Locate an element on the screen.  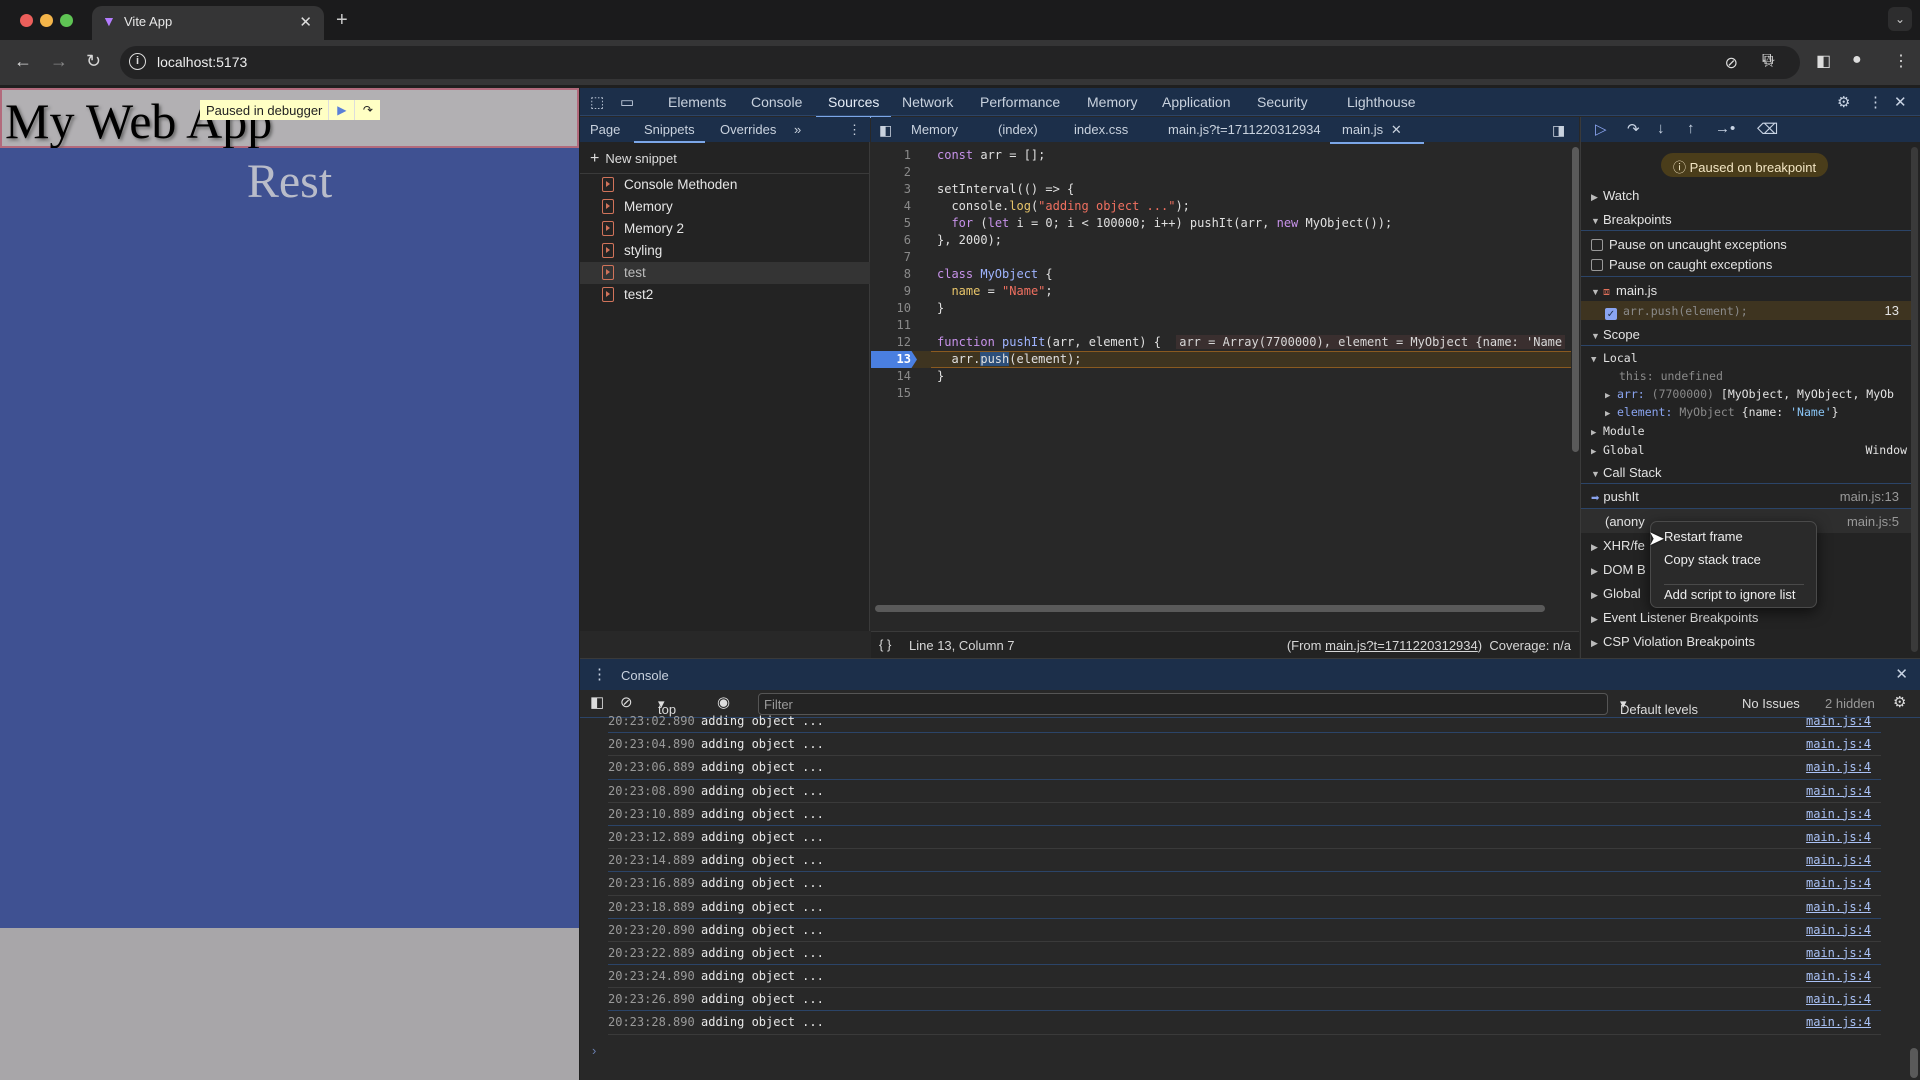
pause-caught-checkbox: Pause on caught exceptions is located at coordinates (1681, 264).